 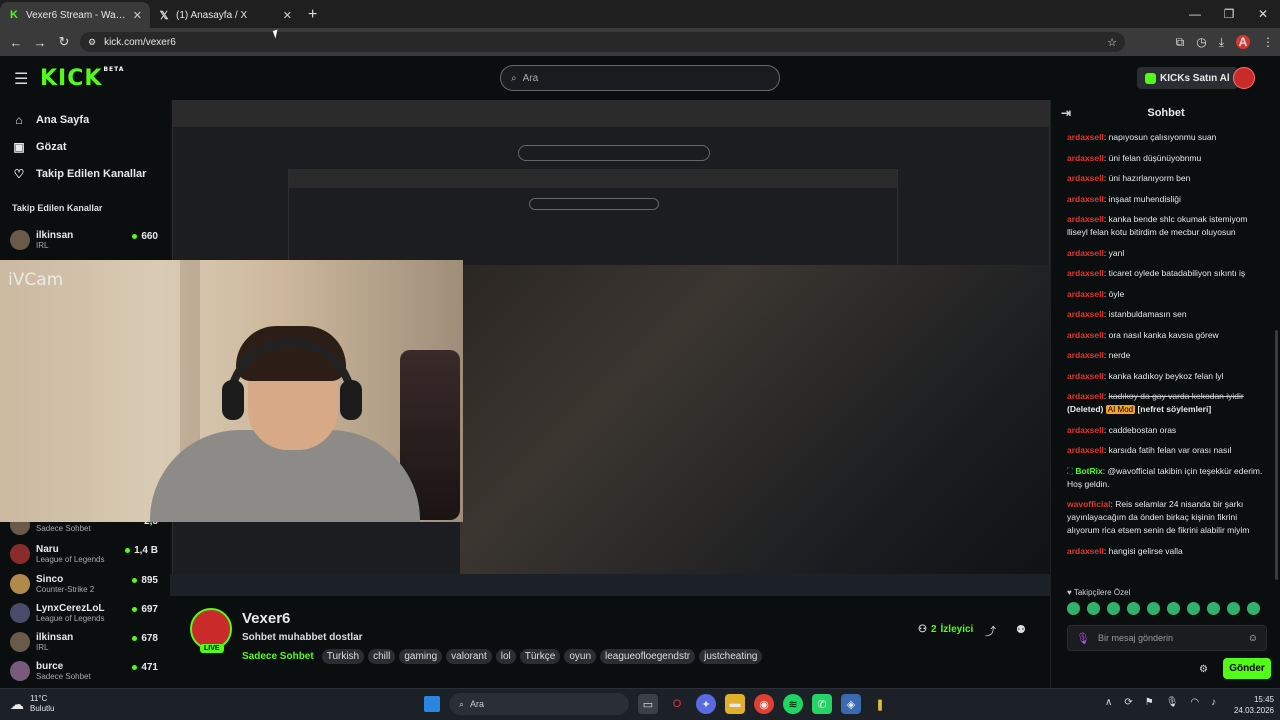 What do you see at coordinates (1128, 702) in the screenshot?
I see `tray-app-icon: ⟳` at bounding box center [1128, 702].